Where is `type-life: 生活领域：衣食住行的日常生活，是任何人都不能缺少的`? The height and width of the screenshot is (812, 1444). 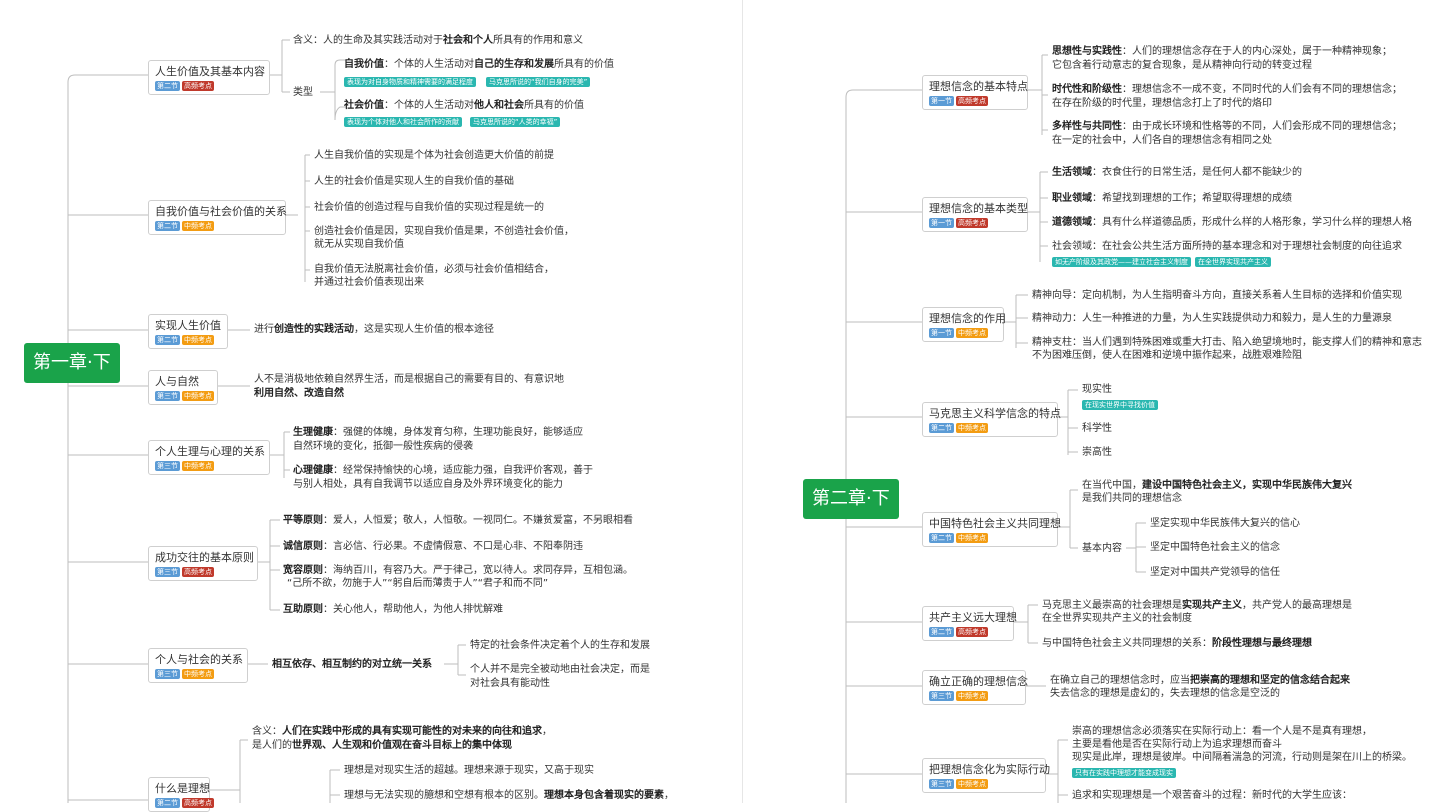
type-life: 生活领域：衣食住行的日常生活，是任何人都不能缺少的 is located at coordinates (1177, 172).